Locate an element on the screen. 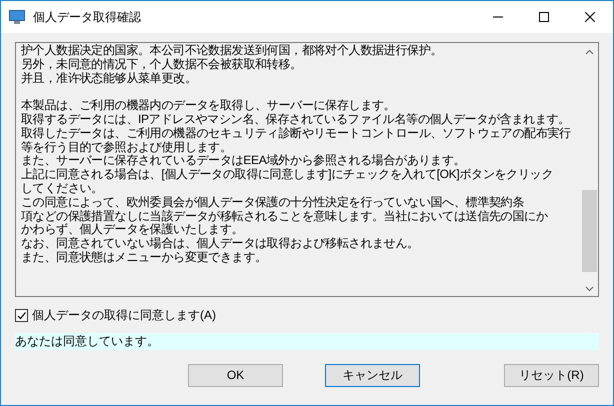 Image resolution: width=614 pixels, height=406 pixels. notice-line: 等を行う目的で参照および使用します。 is located at coordinates (127, 147).